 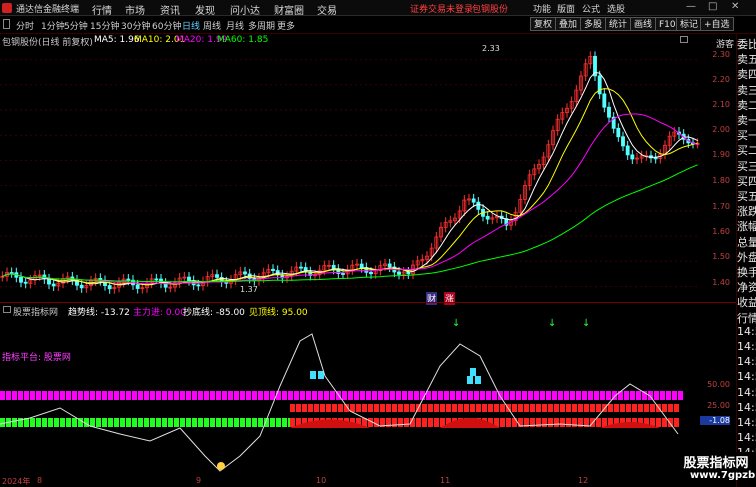 I want to click on menu-banmian: 版面, so click(x=566, y=8).